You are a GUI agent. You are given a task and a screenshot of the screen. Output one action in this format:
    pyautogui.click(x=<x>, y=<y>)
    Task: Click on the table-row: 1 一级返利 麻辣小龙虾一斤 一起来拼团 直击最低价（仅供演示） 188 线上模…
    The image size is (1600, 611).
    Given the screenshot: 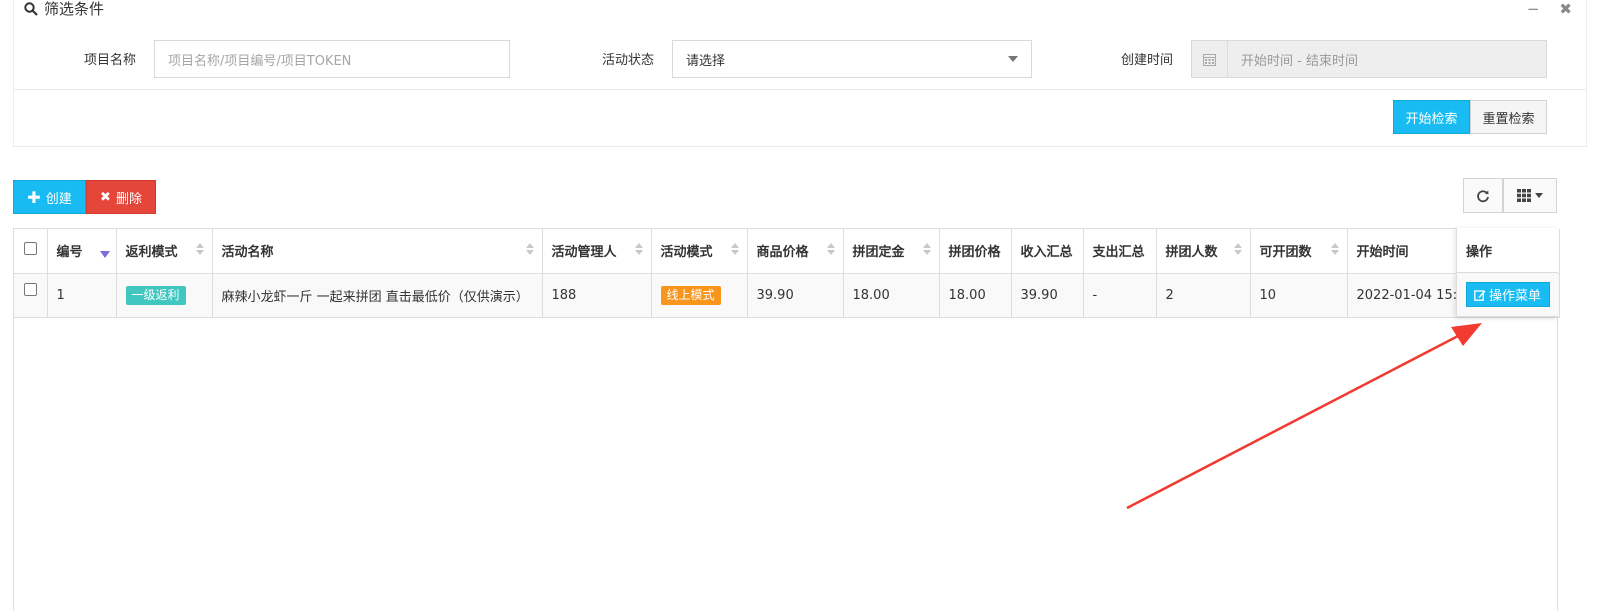 What is the action you would take?
    pyautogui.click(x=787, y=295)
    